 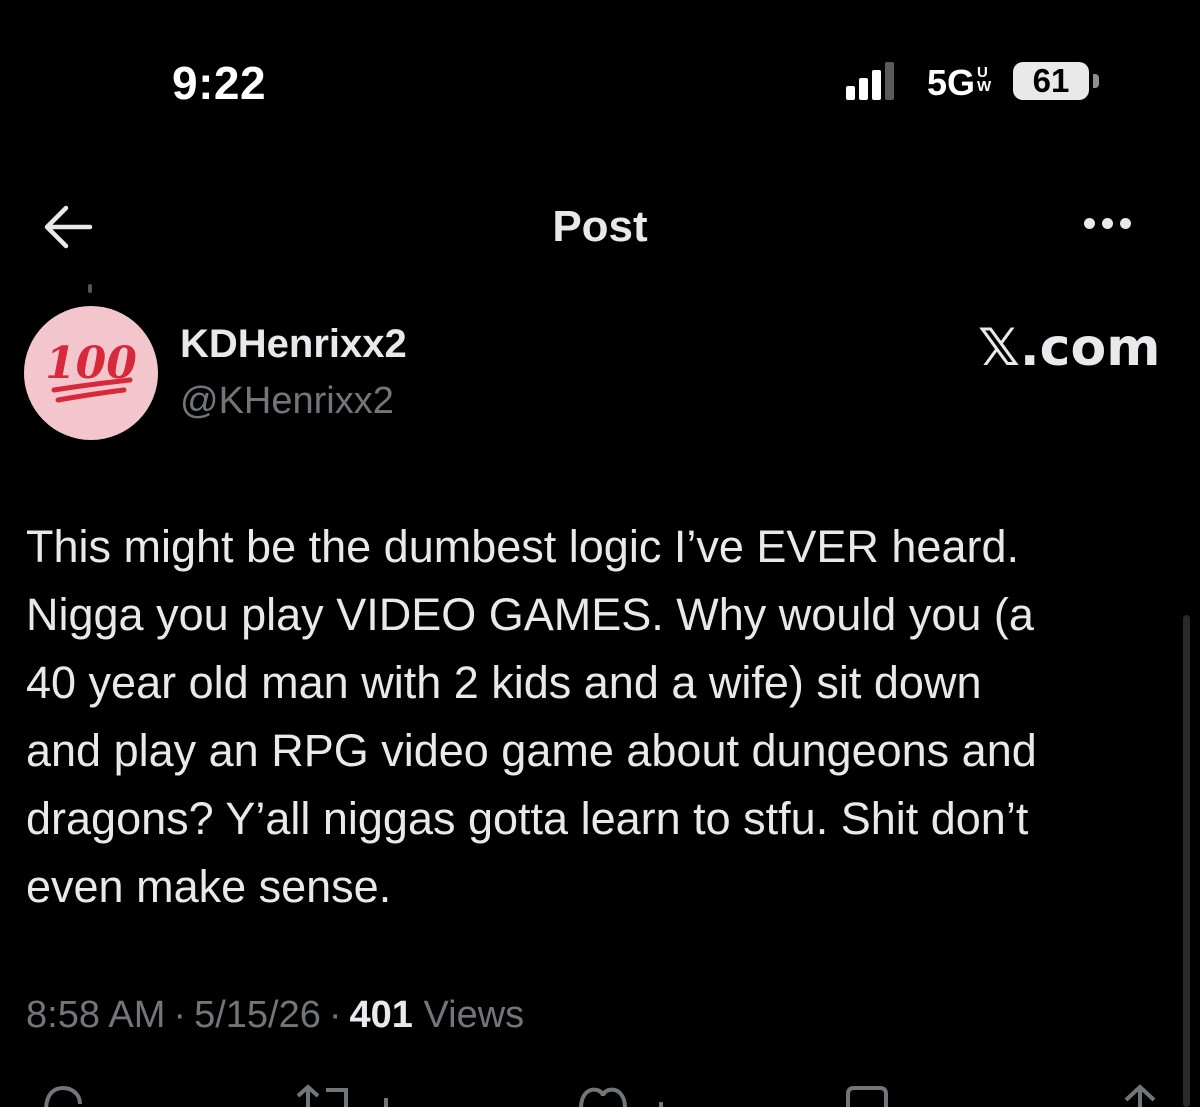 I want to click on x-com-watermark: 𝕏.com, so click(x=1069, y=348).